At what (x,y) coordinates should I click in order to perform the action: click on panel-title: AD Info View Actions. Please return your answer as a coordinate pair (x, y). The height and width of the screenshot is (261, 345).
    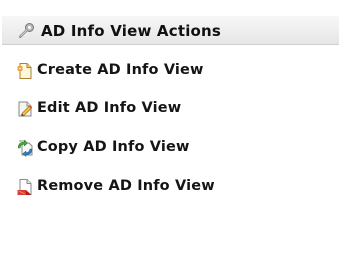
    Looking at the image, I should click on (131, 31).